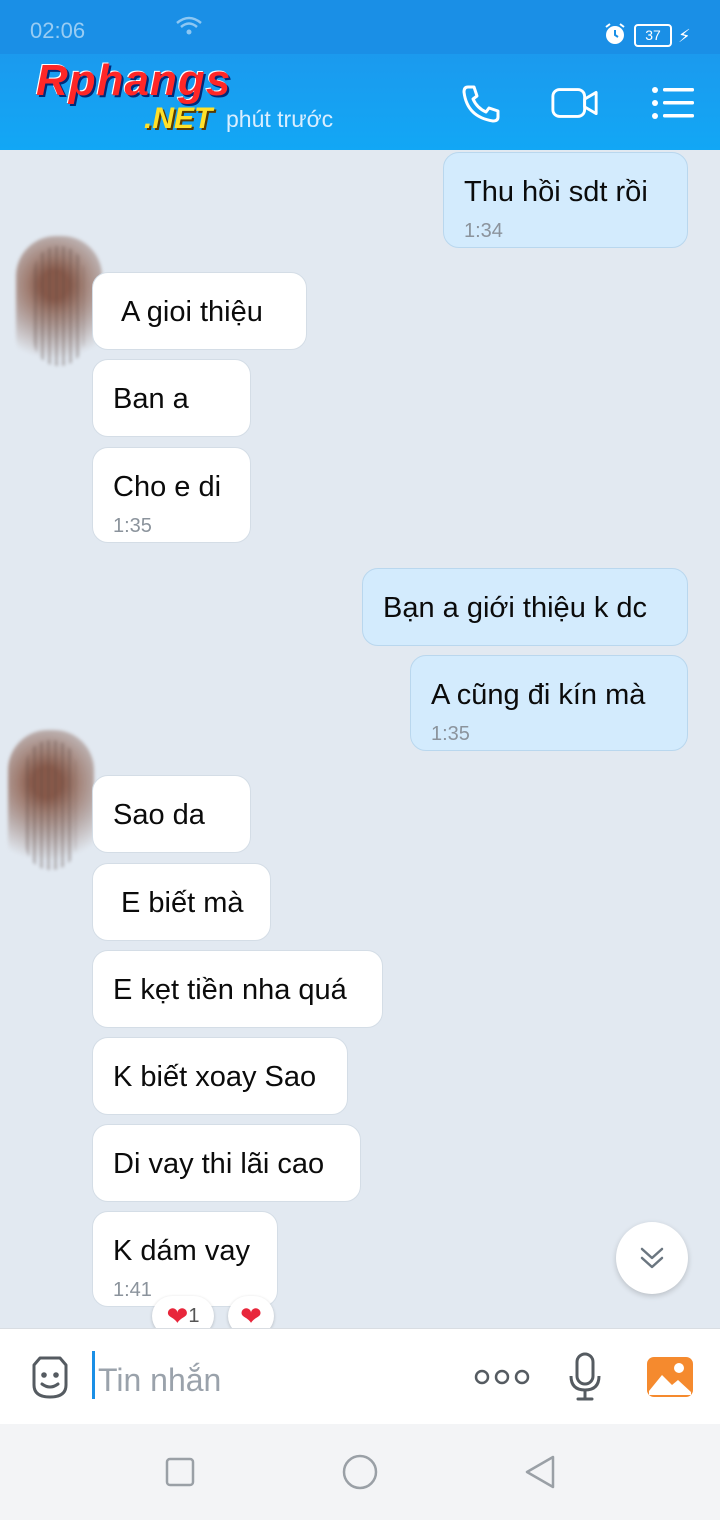  I want to click on back-button, so click(540, 1472).